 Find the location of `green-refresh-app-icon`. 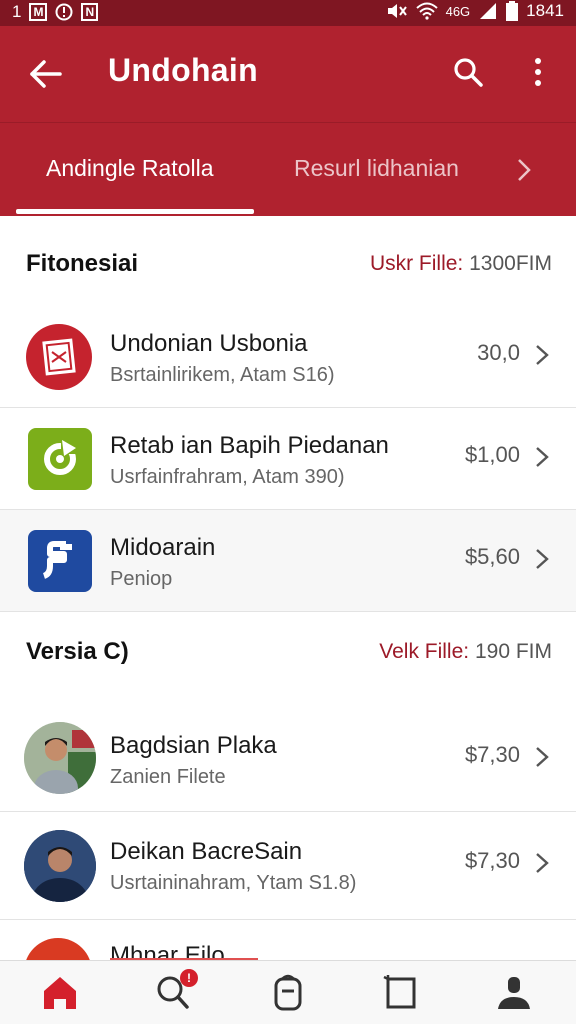

green-refresh-app-icon is located at coordinates (60, 459).